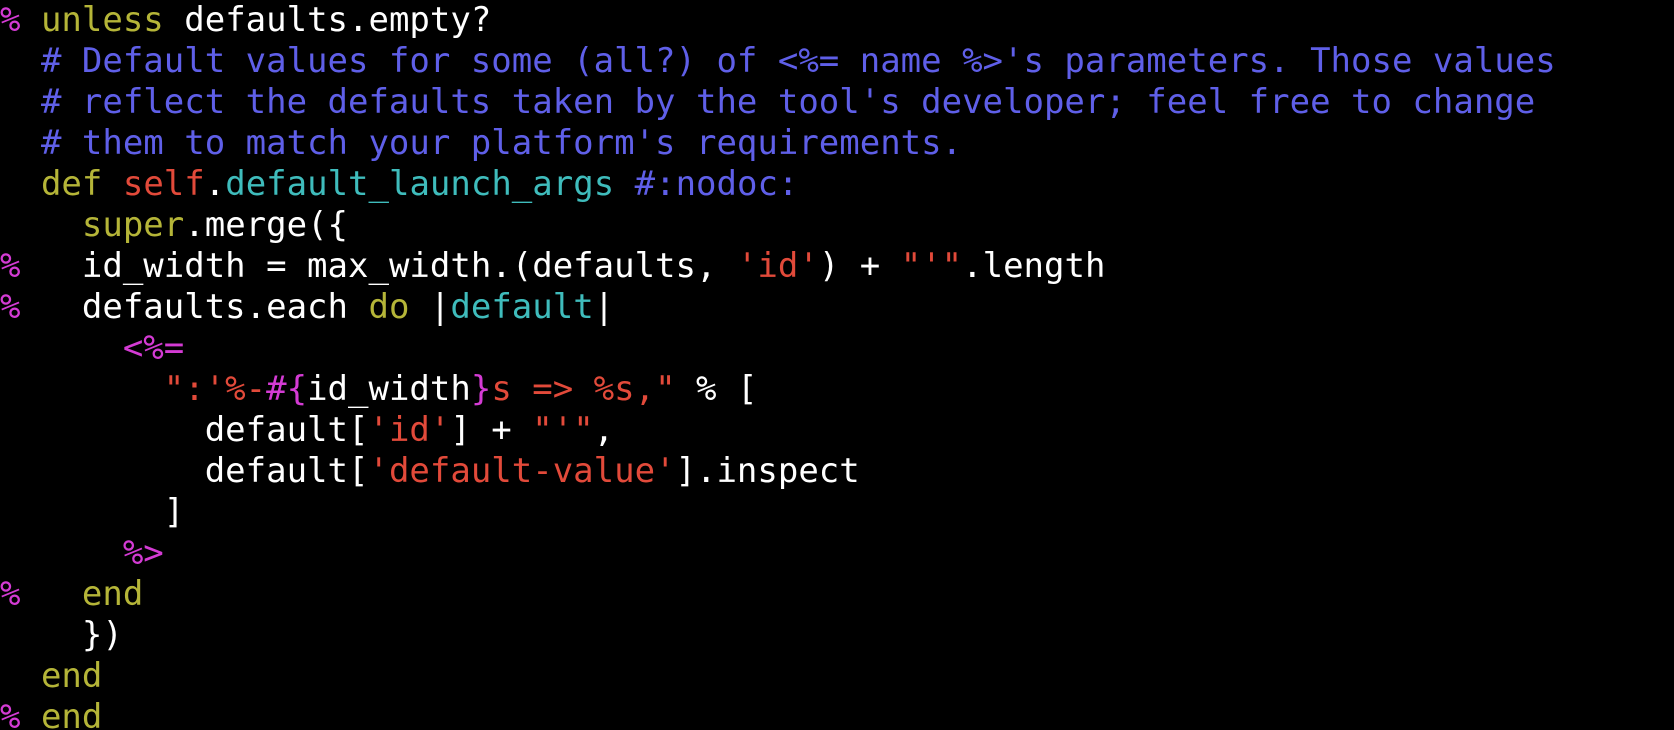 The width and height of the screenshot is (1674, 730). I want to click on code-token: %>, so click(143, 553).